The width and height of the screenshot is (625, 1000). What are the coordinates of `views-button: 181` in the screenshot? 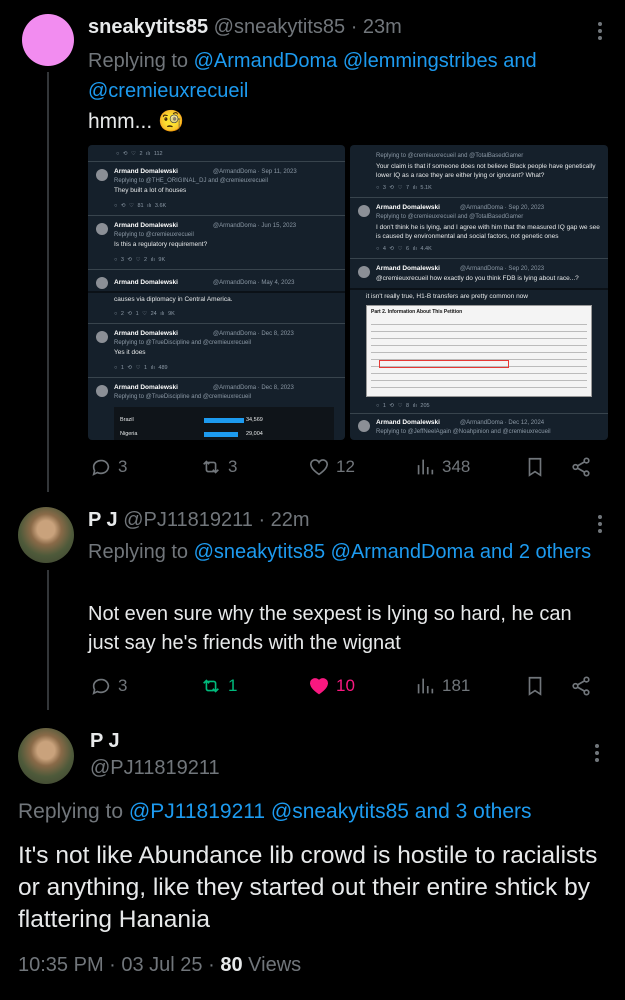 It's located at (442, 686).